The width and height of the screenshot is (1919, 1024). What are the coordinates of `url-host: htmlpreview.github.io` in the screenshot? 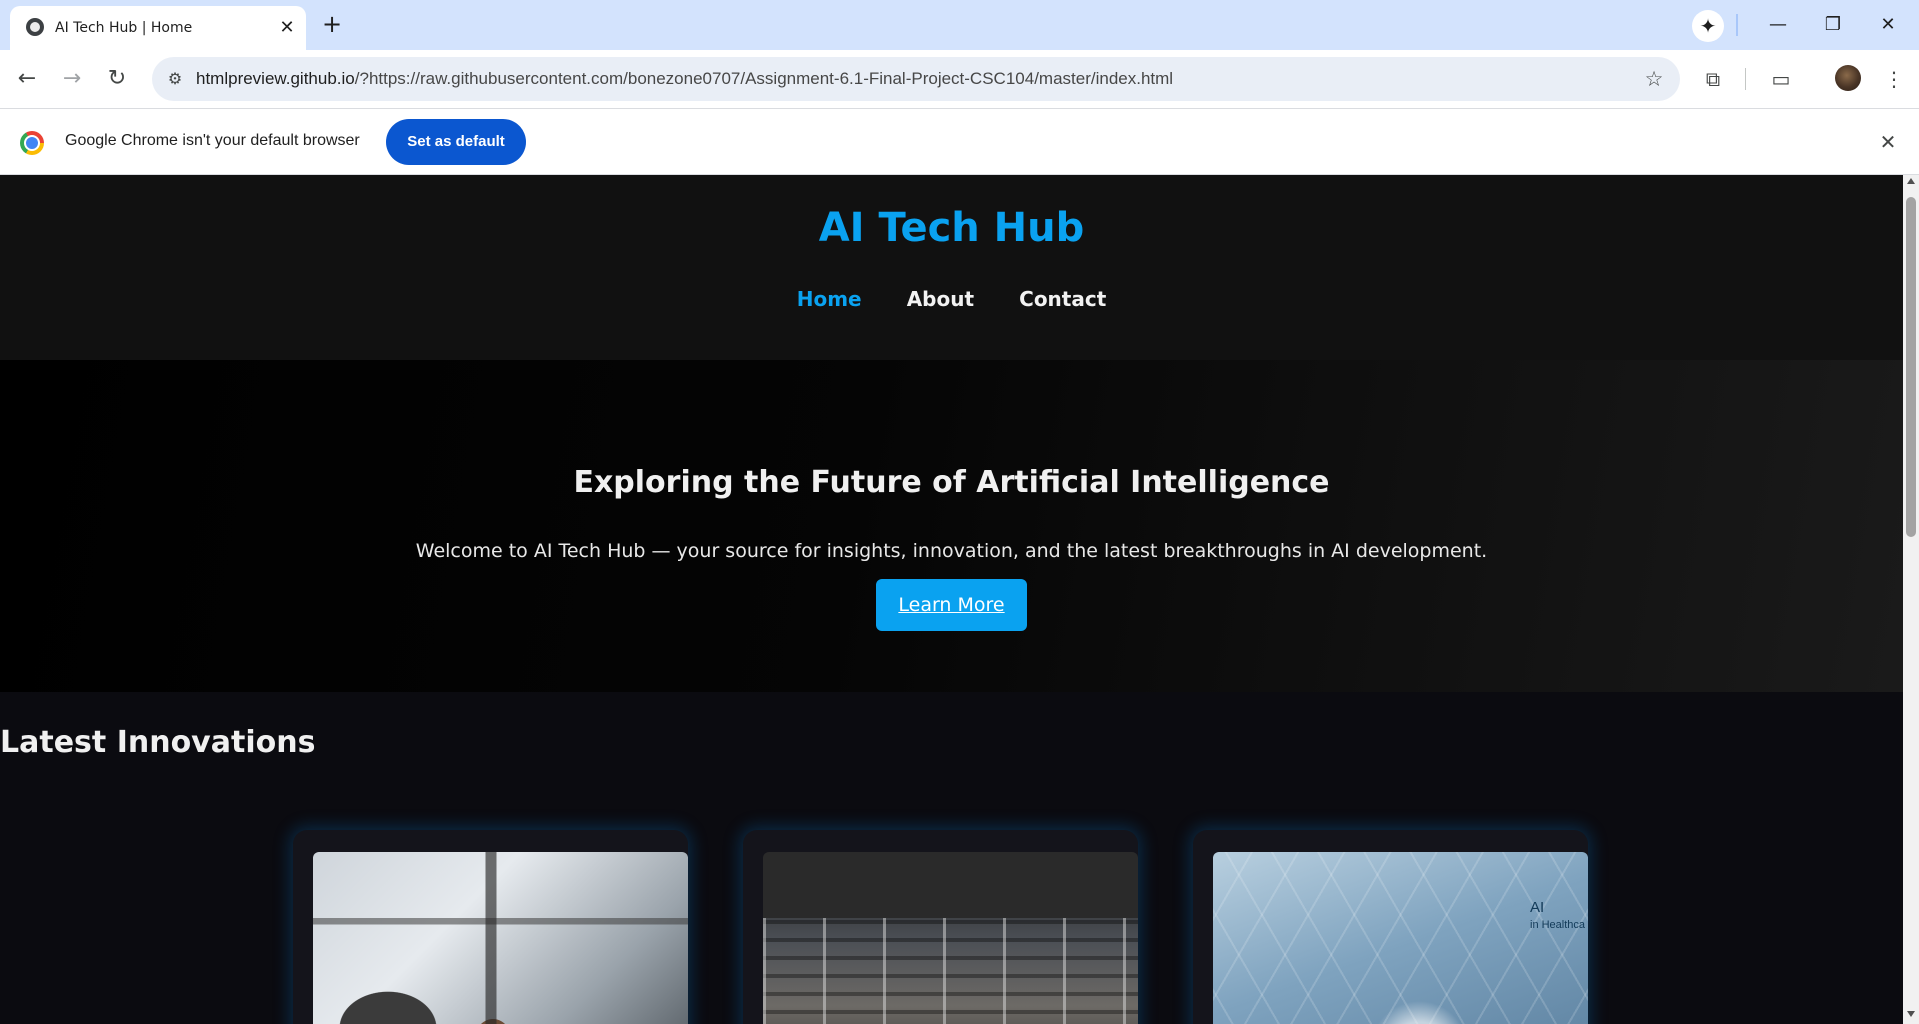 It's located at (275, 78).